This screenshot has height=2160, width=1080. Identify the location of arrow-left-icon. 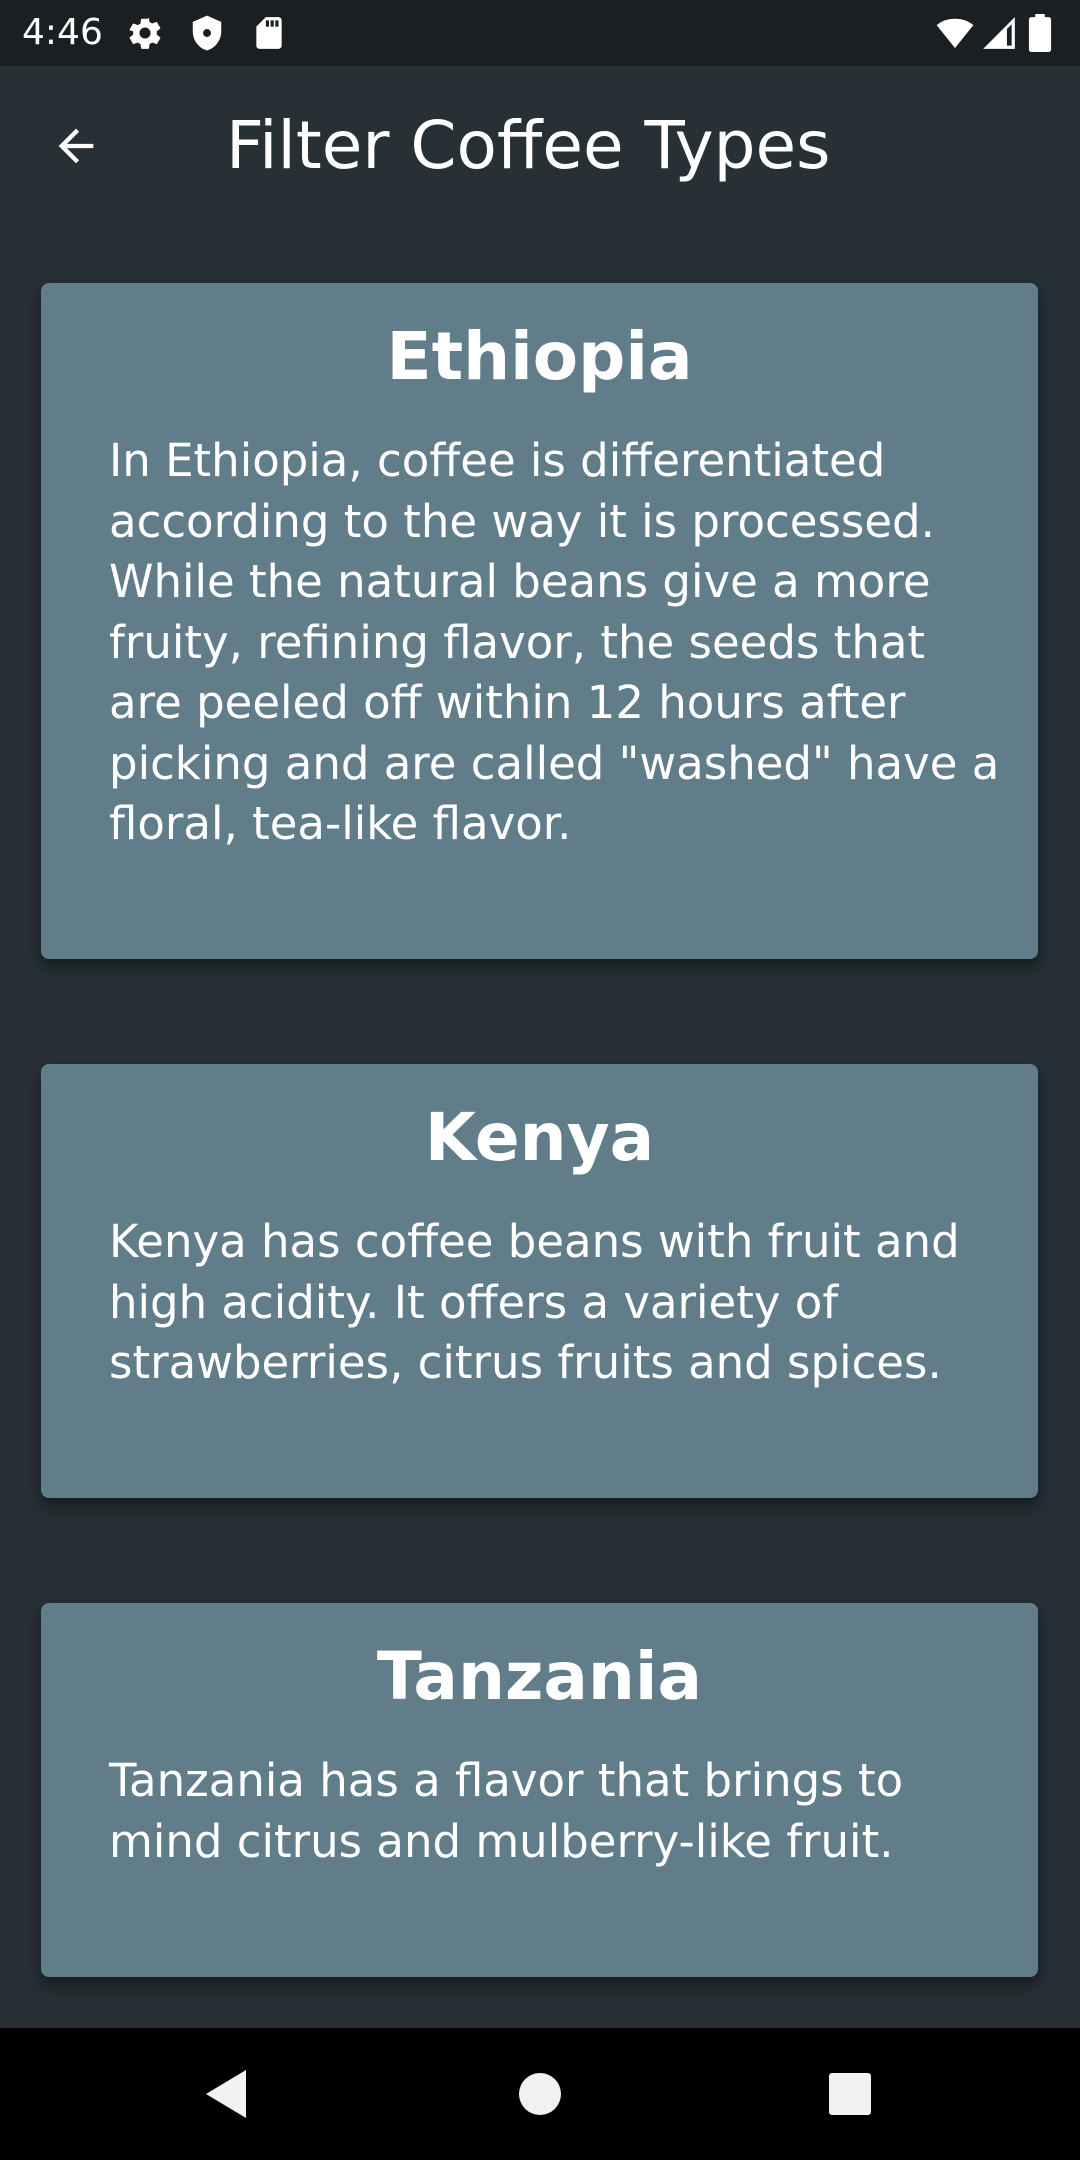
(76, 146).